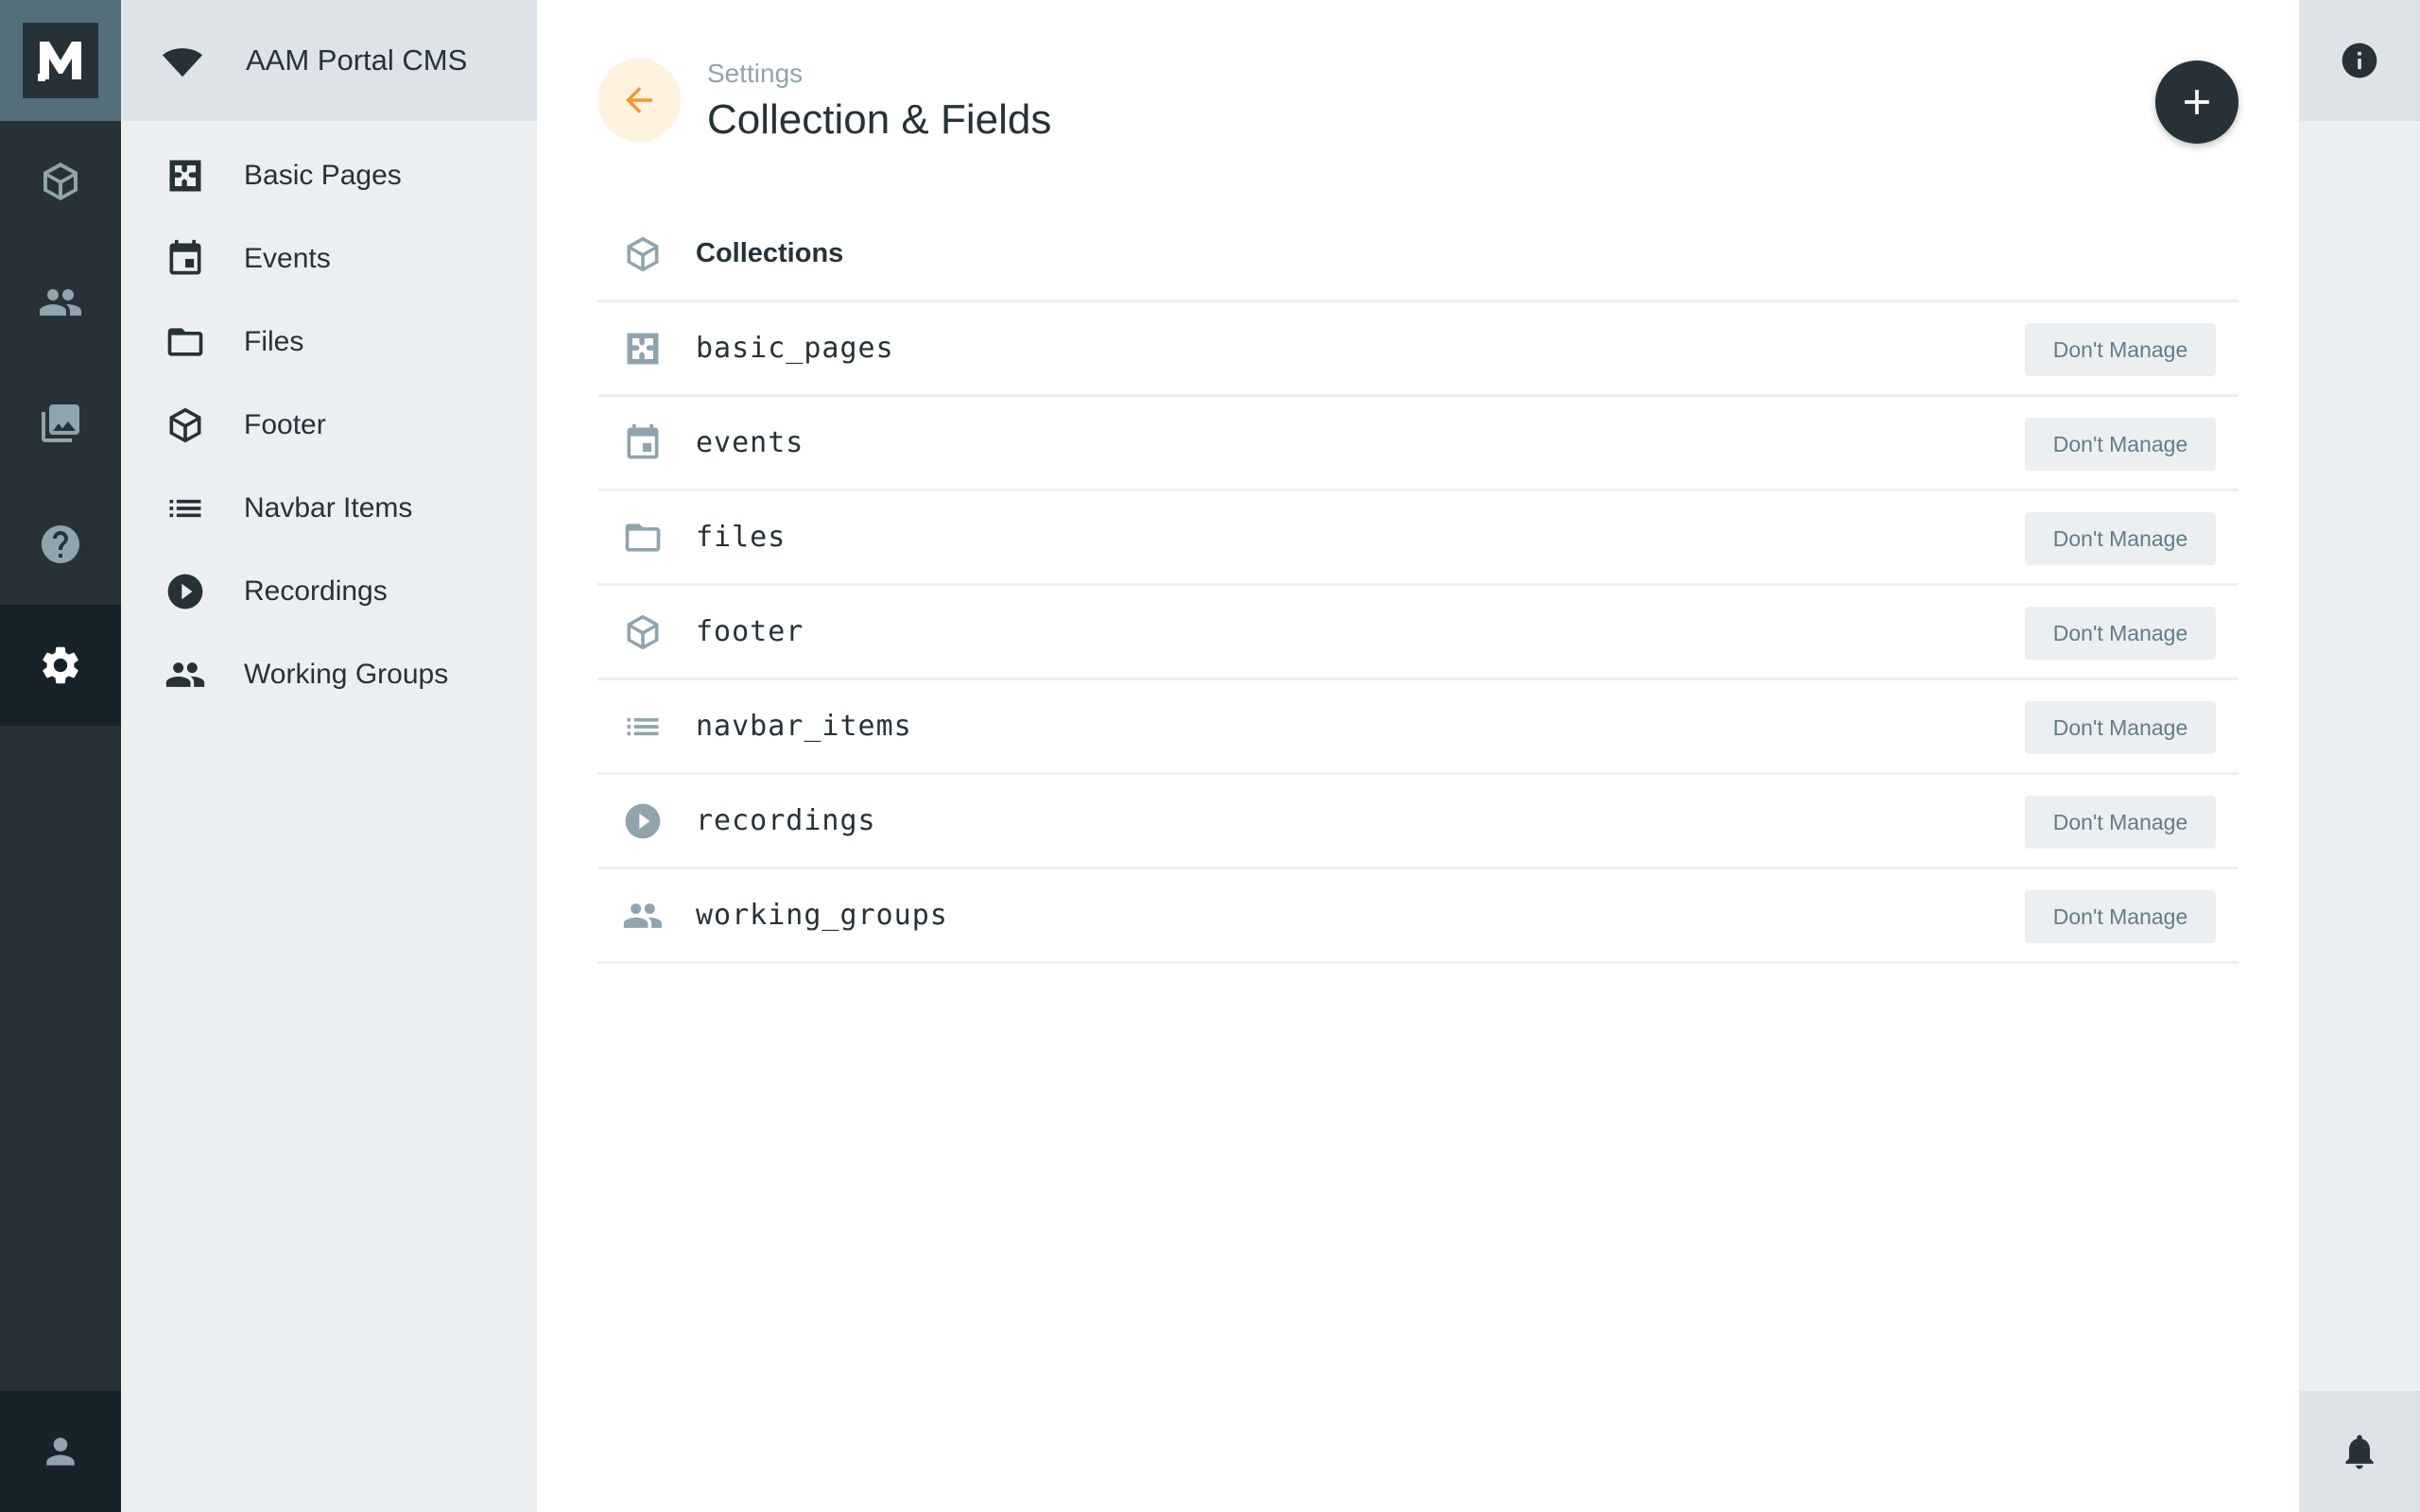 This screenshot has height=1512, width=2420. What do you see at coordinates (750, 631) in the screenshot?
I see `collection-name: footer` at bounding box center [750, 631].